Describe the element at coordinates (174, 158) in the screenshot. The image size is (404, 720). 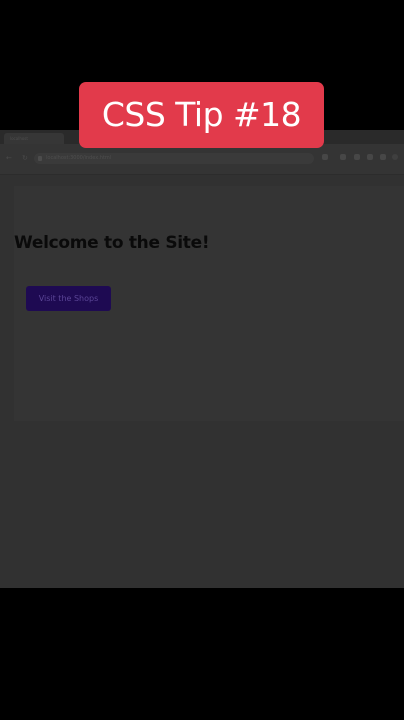
I see `address-bar: localhost:3000/index.html` at that location.